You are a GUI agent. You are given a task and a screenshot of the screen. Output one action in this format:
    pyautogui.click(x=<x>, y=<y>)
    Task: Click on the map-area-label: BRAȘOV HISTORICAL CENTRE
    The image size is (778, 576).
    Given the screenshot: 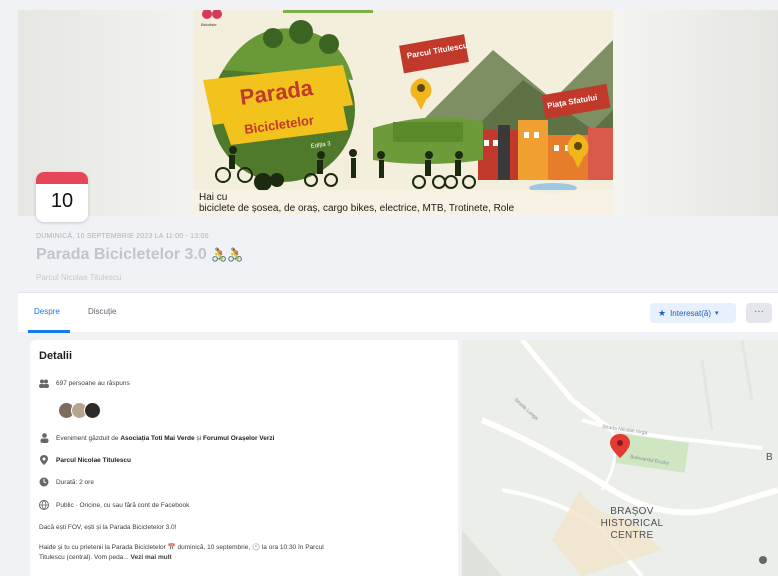 What is the action you would take?
    pyautogui.click(x=632, y=524)
    